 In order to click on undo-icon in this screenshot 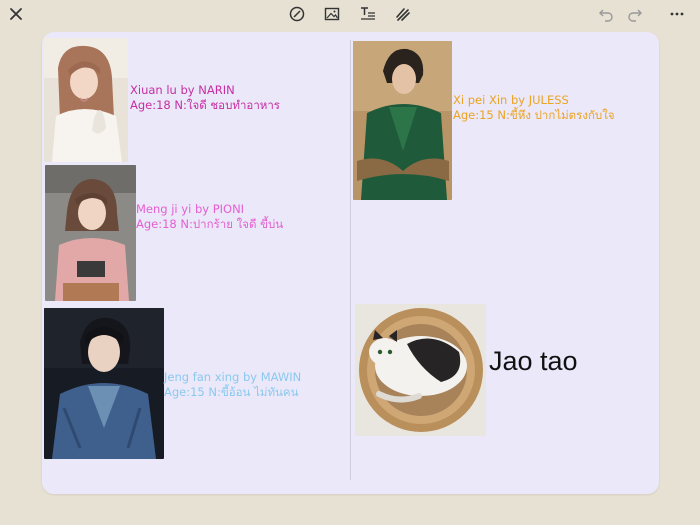, I will do `click(606, 16)`.